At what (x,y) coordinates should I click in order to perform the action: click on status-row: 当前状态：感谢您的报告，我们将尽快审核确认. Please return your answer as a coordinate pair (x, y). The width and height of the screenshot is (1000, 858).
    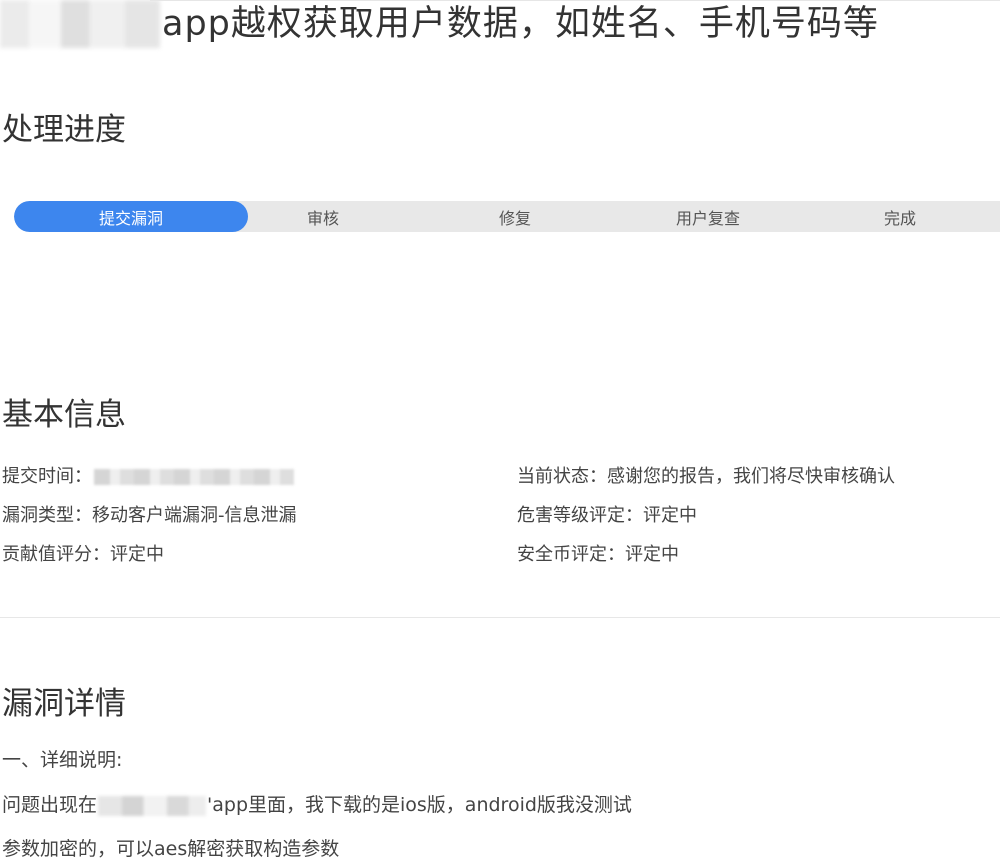
    Looking at the image, I should click on (706, 477).